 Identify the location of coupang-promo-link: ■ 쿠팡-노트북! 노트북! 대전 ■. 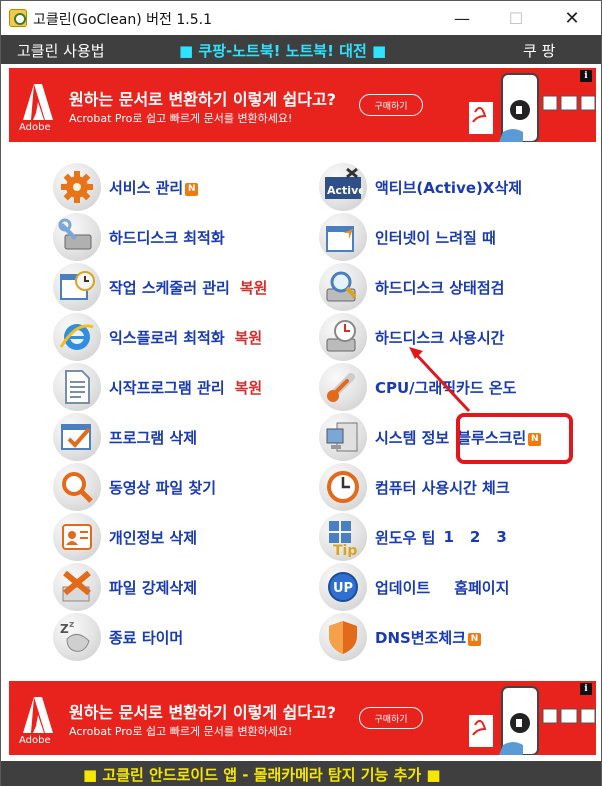
(282, 50).